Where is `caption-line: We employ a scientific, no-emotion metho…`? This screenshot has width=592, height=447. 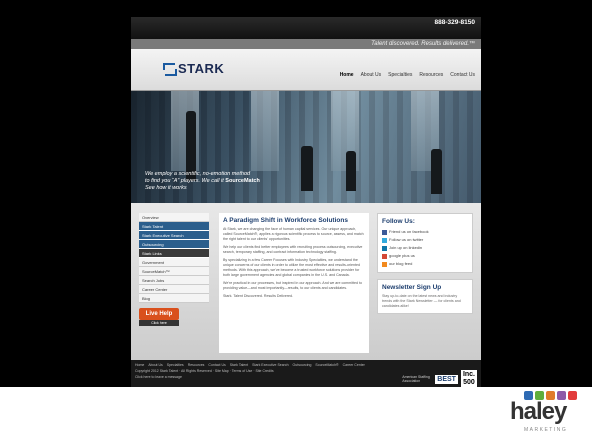 caption-line: We employ a scientific, no-emotion metho… is located at coordinates (198, 174).